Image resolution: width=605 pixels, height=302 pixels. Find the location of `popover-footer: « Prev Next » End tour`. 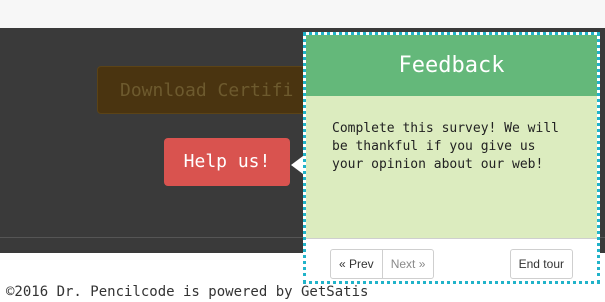

popover-footer: « Prev Next » End tour is located at coordinates (451, 259).